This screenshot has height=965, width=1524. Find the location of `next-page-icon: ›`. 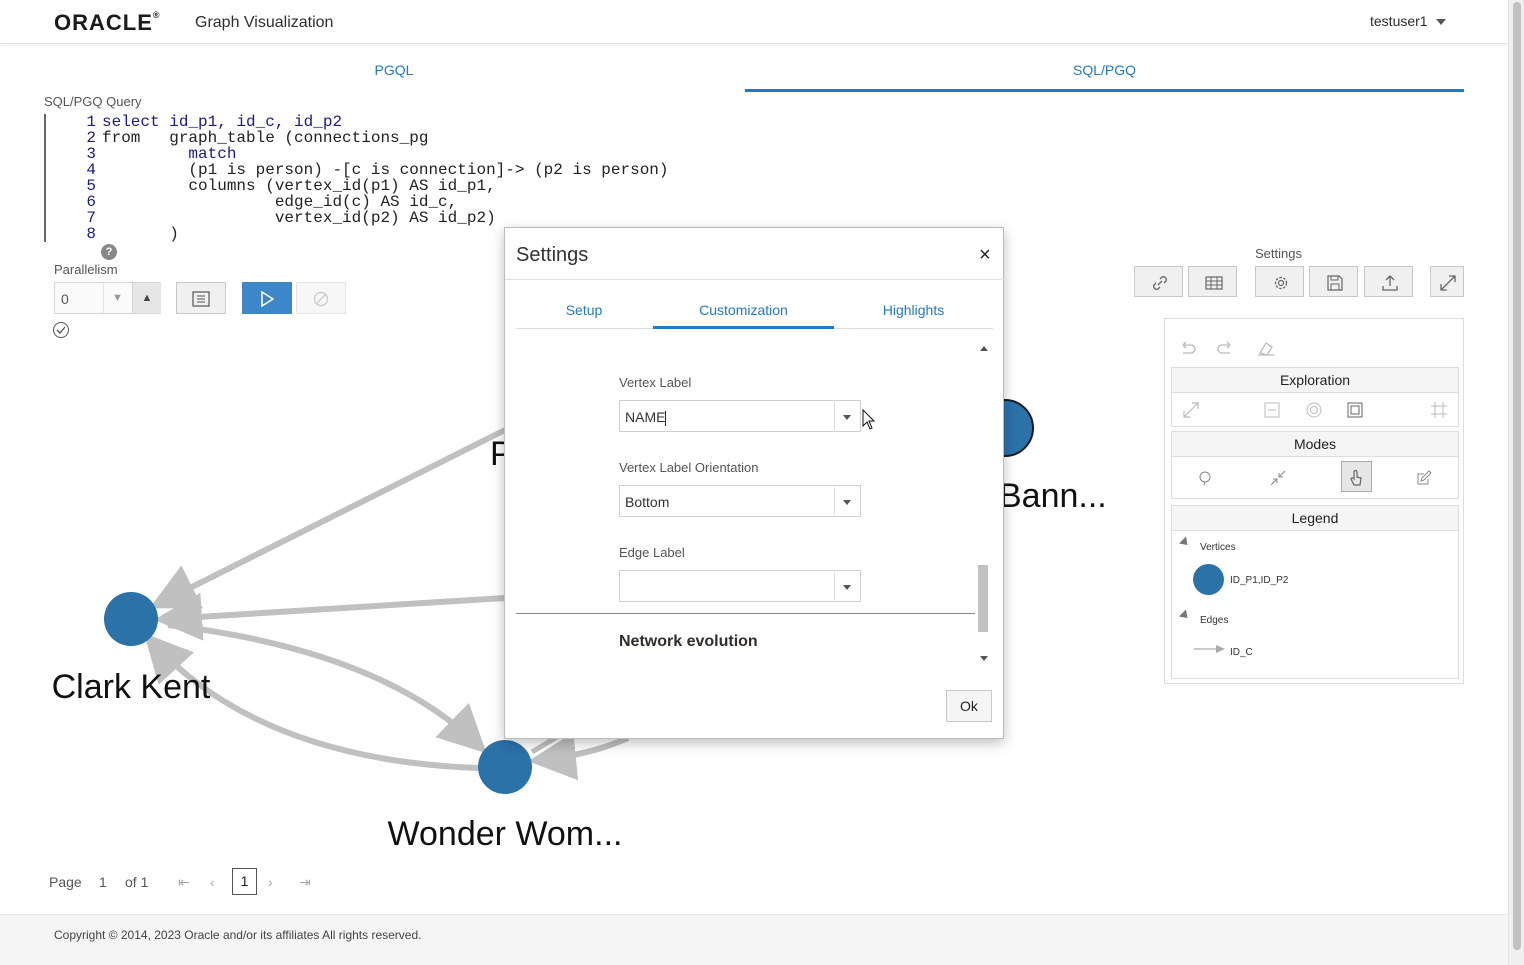

next-page-icon: › is located at coordinates (270, 882).